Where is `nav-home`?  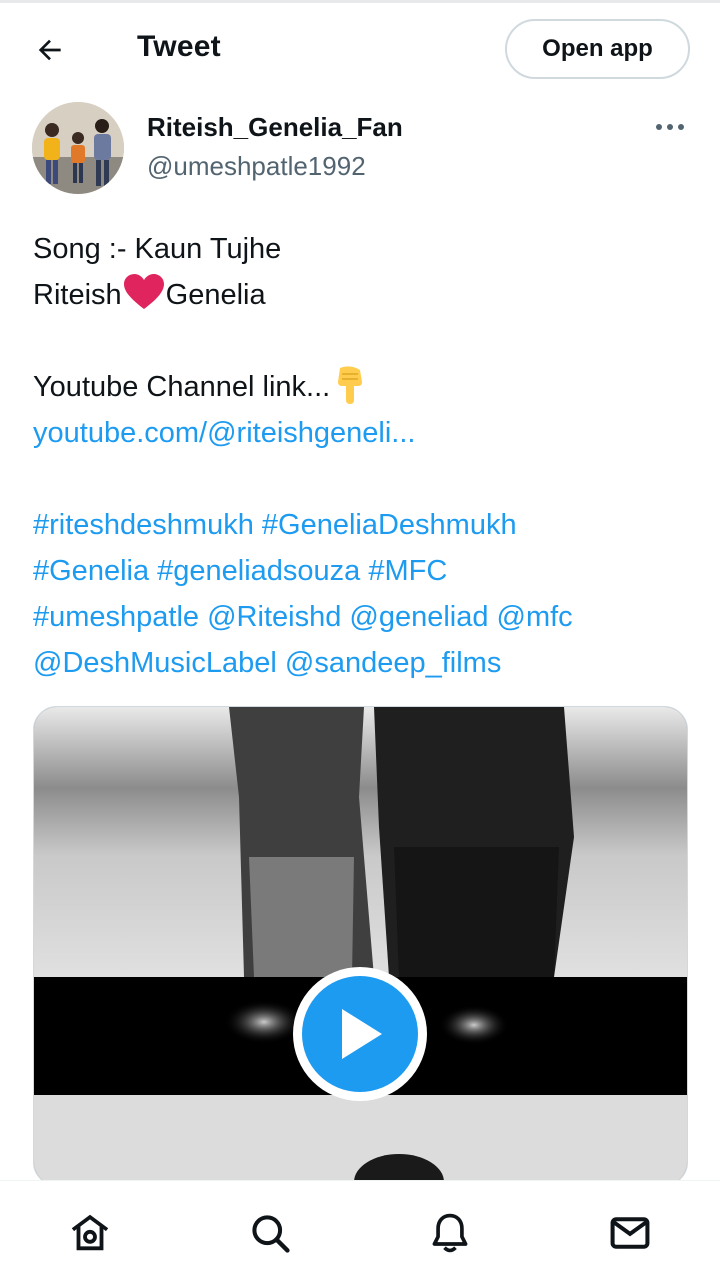 nav-home is located at coordinates (90, 1233).